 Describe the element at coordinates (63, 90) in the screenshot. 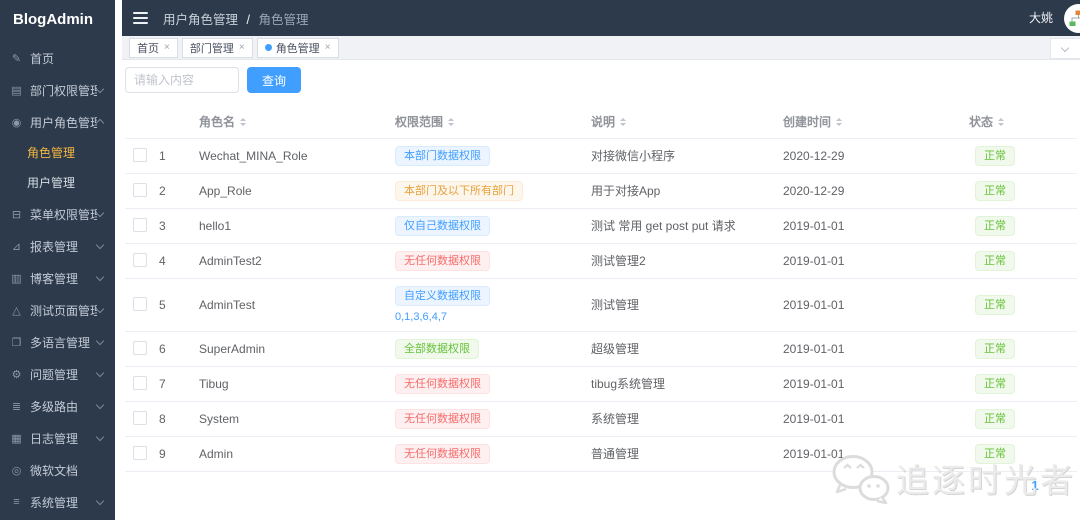

I see `sidebar-item-label: 部门权限管理` at that location.